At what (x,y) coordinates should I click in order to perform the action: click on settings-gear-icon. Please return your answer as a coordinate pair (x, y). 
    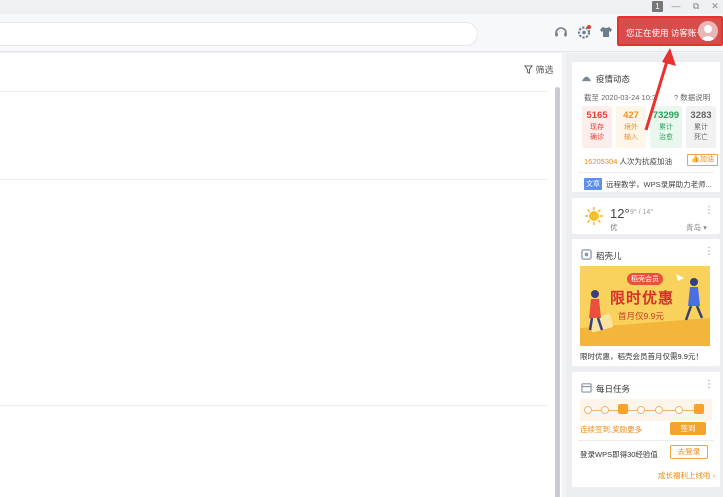
    Looking at the image, I should click on (584, 32).